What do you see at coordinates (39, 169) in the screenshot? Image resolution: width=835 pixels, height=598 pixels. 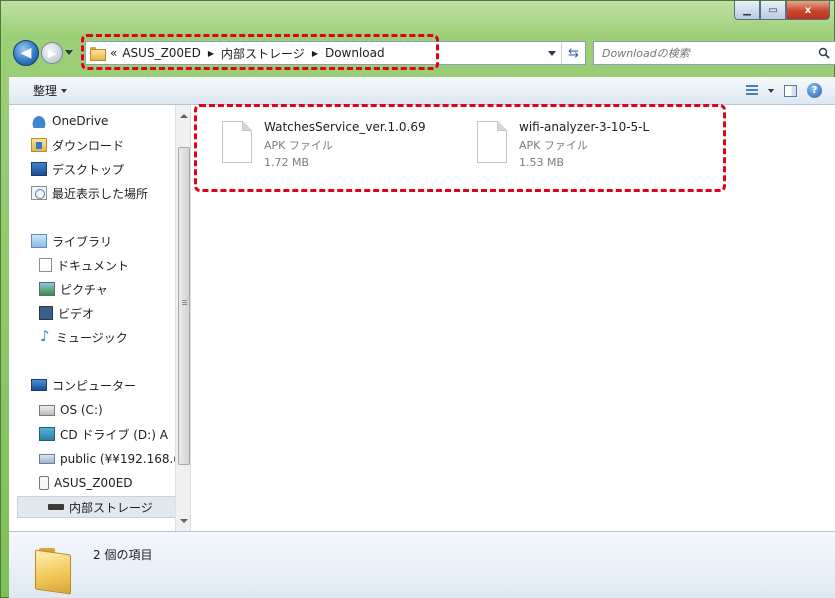 I see `desktop-icon` at bounding box center [39, 169].